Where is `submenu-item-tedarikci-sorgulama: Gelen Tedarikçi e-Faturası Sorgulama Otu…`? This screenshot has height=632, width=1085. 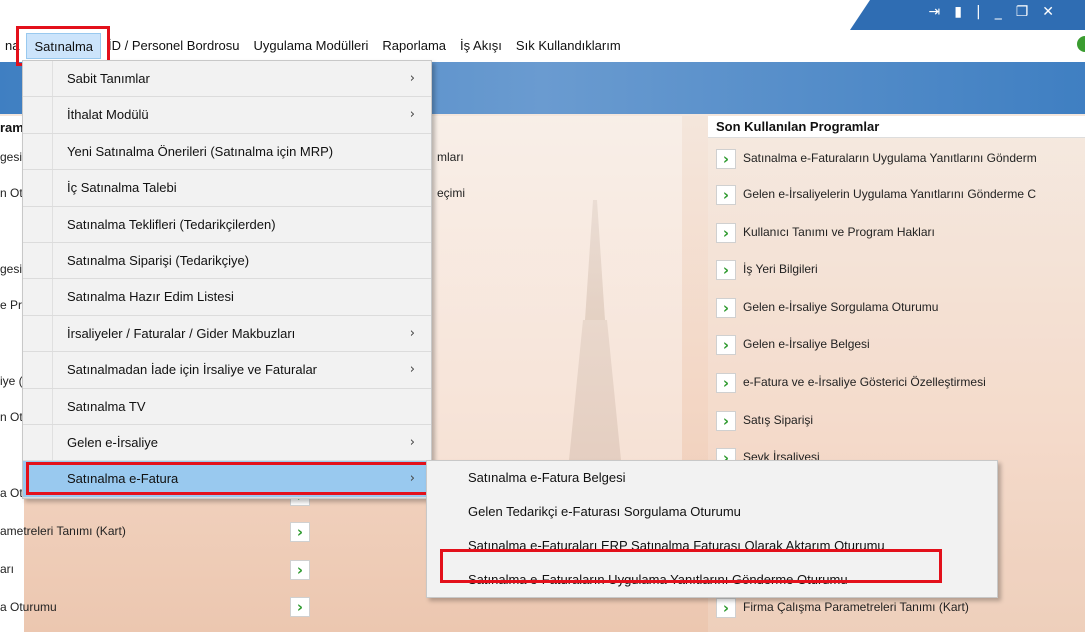
submenu-item-tedarikci-sorgulama: Gelen Tedarikçi e-Faturası Sorgulama Otu… is located at coordinates (712, 512).